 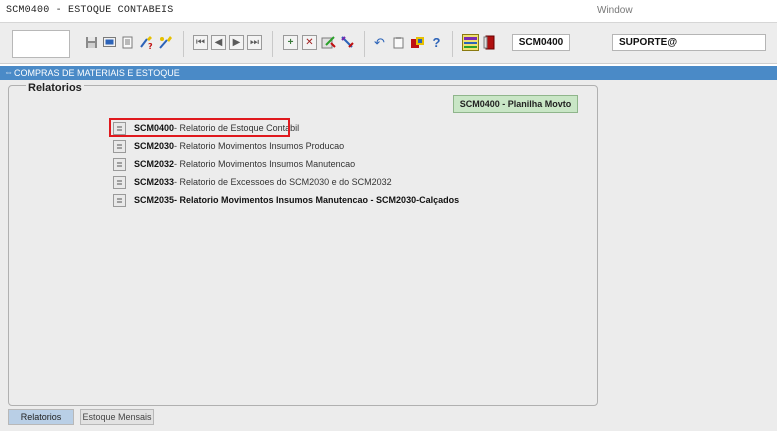 I want to click on prev-record-icon: ◀, so click(x=218, y=42).